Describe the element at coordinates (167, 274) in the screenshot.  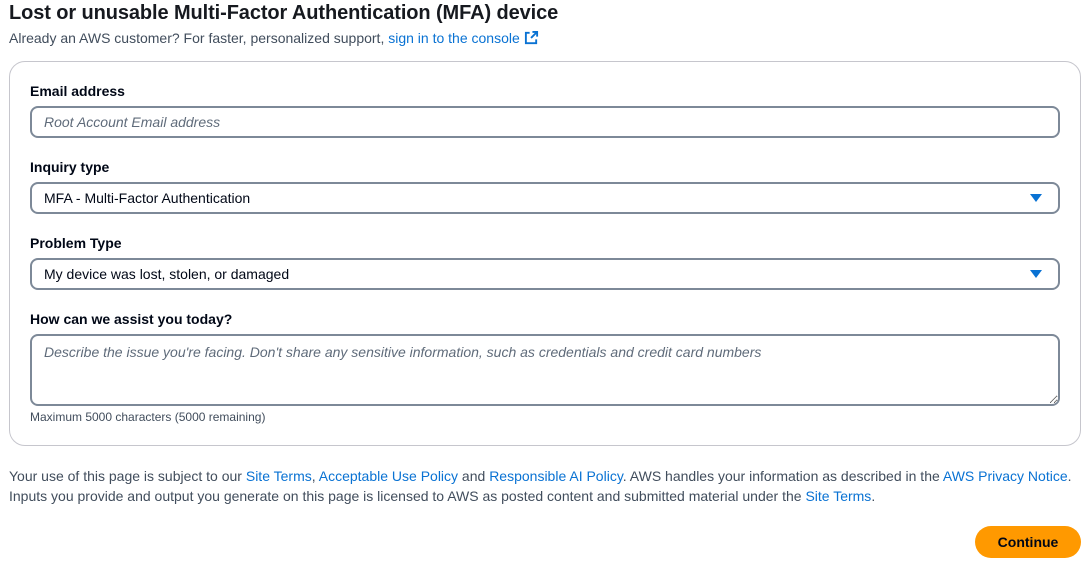
I see `problem-type-value: My device was lost, stolen, or damaged` at that location.